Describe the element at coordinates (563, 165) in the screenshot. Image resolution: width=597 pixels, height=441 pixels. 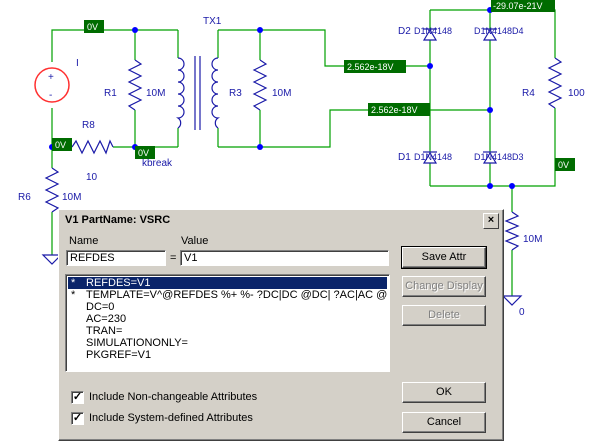
I see `tag-r4-bottom: 0V` at that location.